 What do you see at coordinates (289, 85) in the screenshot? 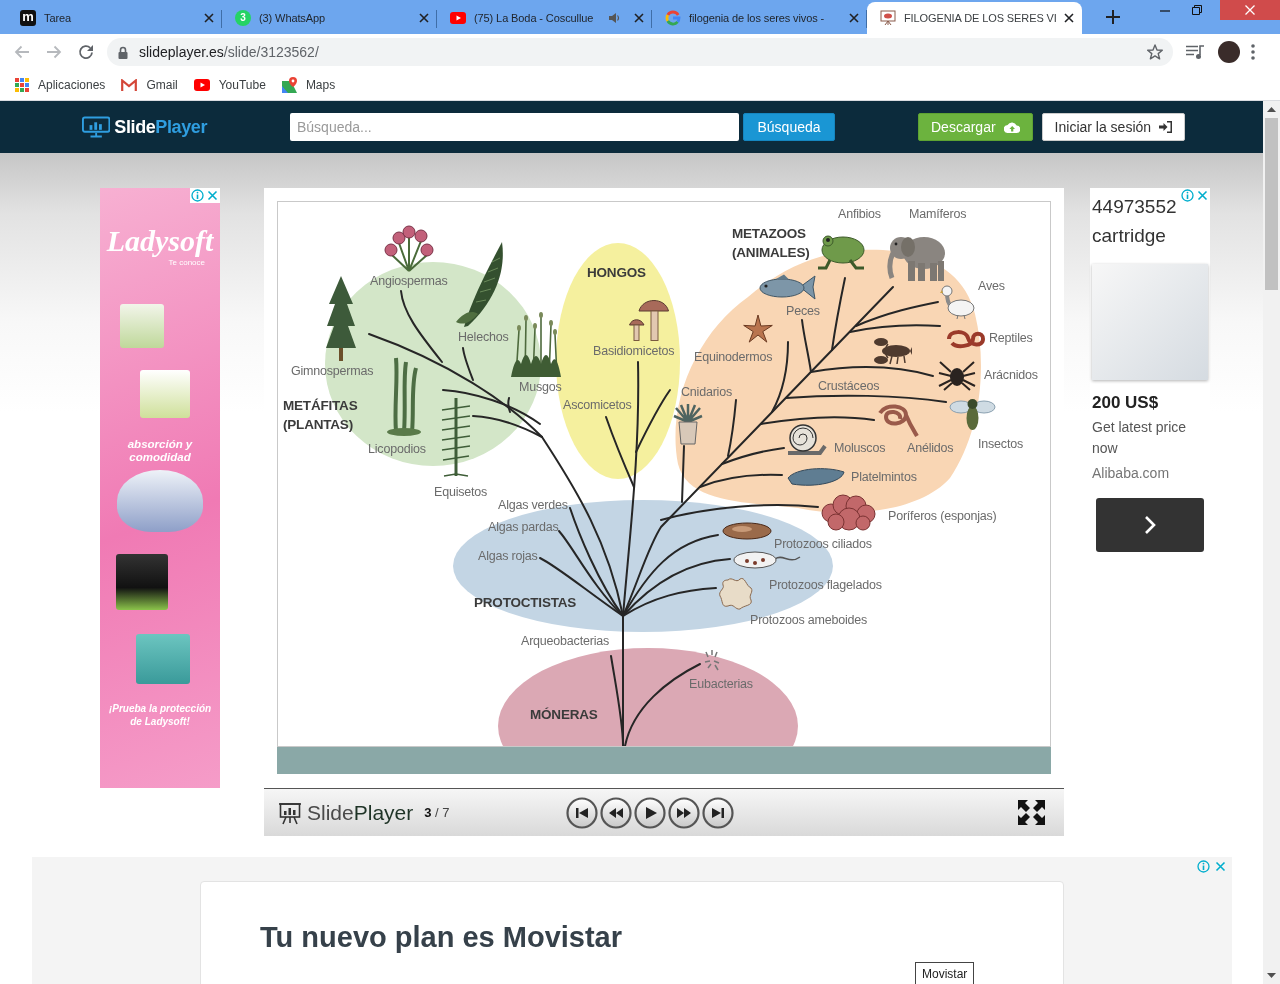
I see `map-pin-icon` at bounding box center [289, 85].